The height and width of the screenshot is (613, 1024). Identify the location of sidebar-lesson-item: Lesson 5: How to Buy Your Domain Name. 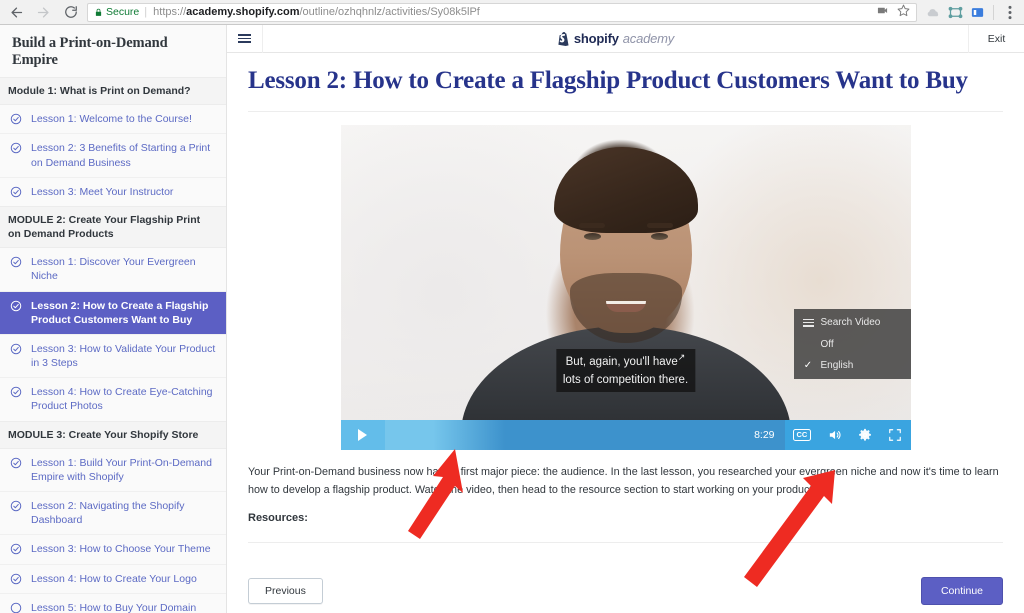
(113, 602).